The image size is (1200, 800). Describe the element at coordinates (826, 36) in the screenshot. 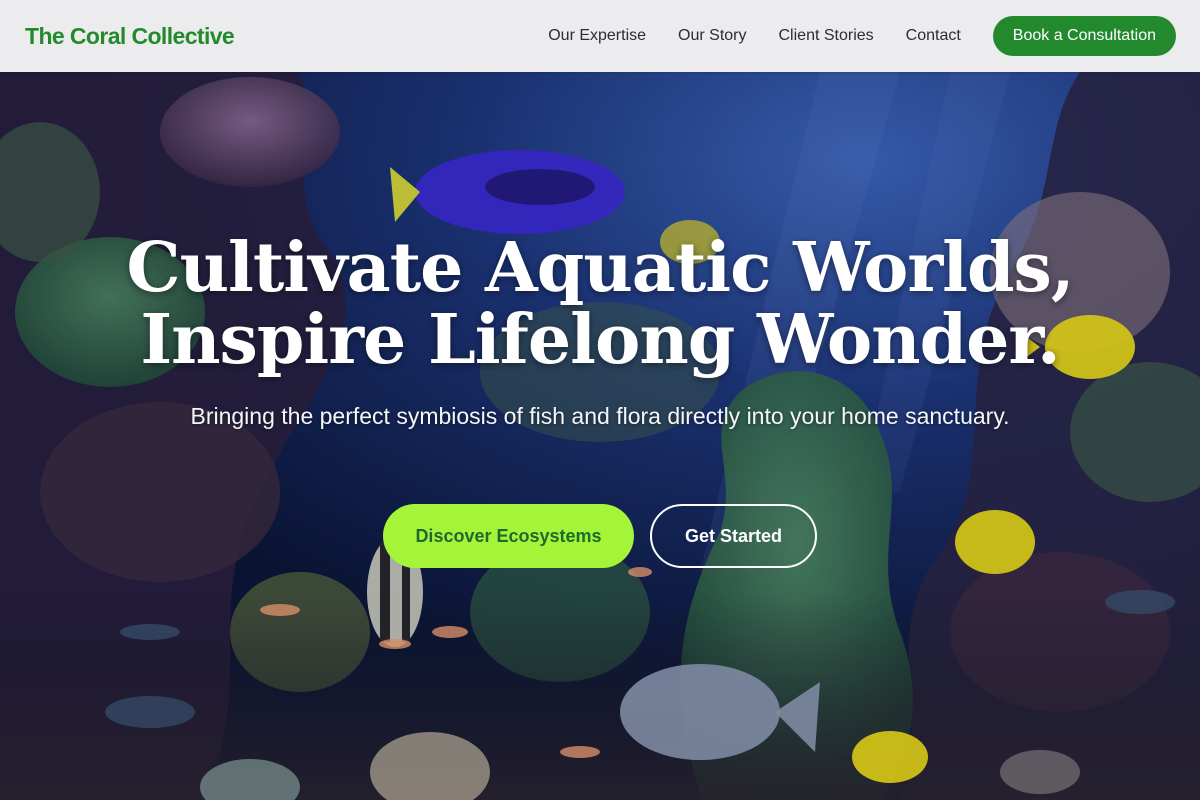

I see `nav-link-client-stories: Client Stories` at that location.